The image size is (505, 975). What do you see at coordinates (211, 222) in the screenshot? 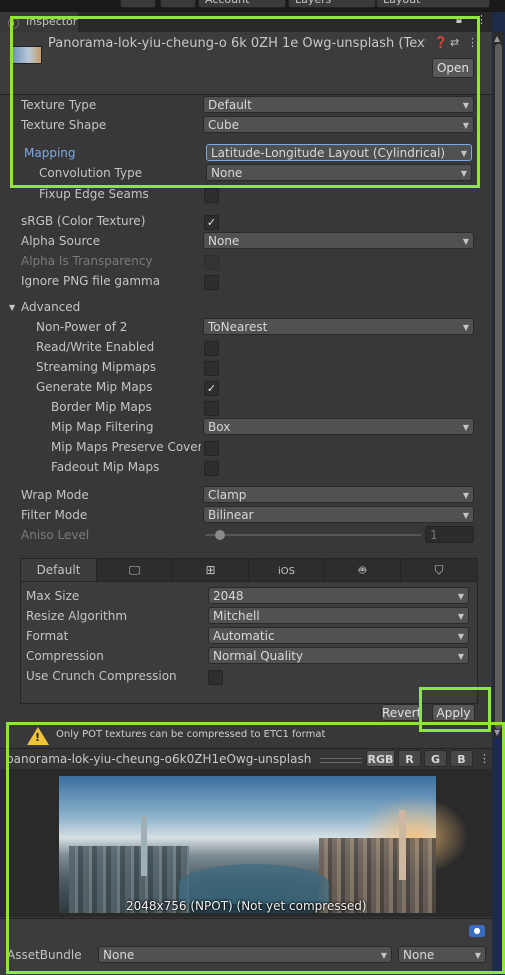
I see `srgb-checkbox: ✓` at bounding box center [211, 222].